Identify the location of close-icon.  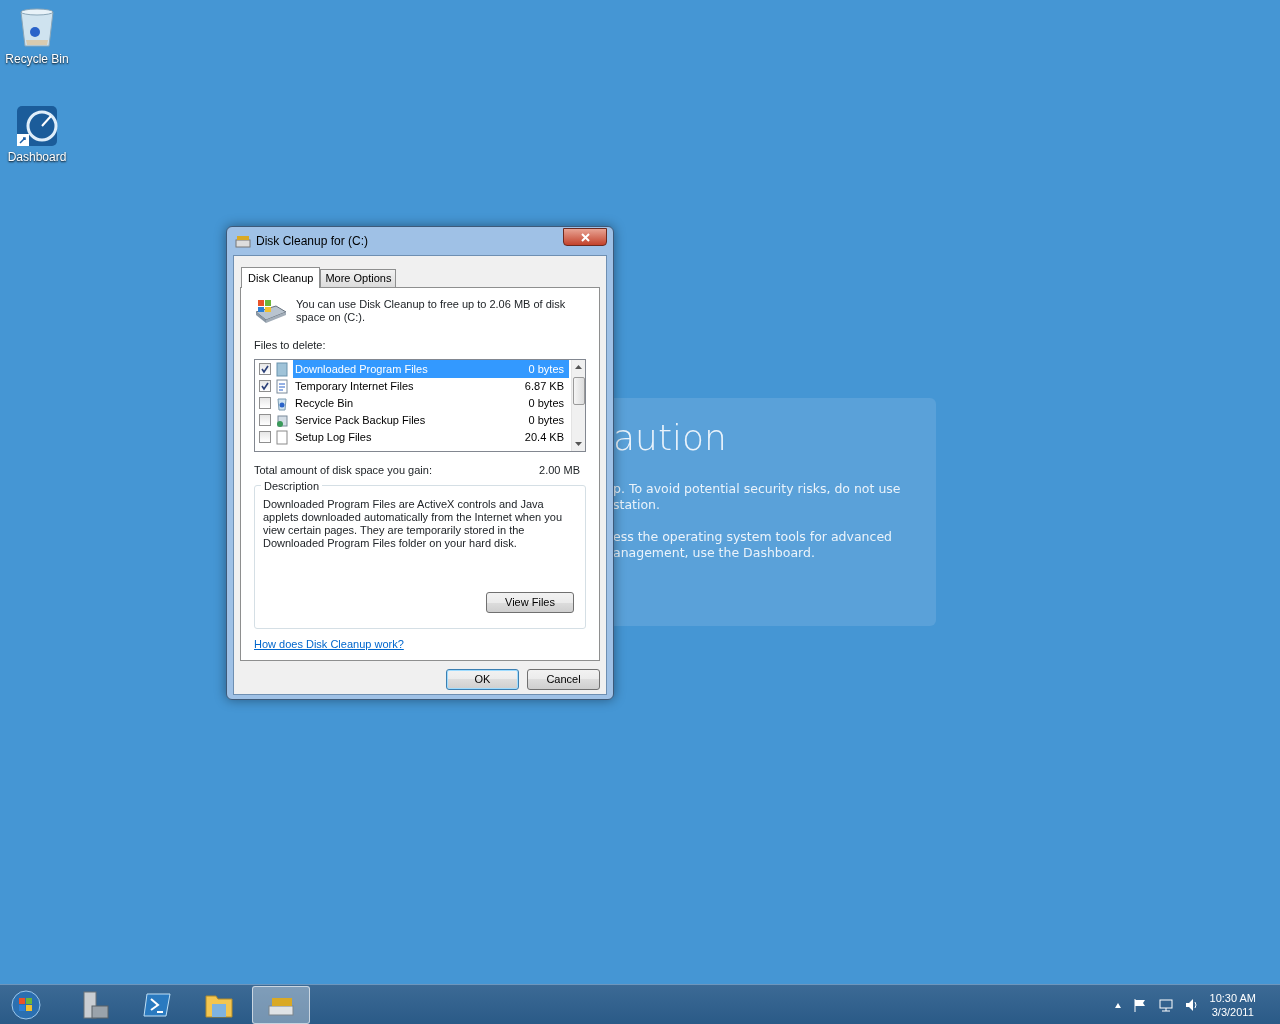
(585, 238).